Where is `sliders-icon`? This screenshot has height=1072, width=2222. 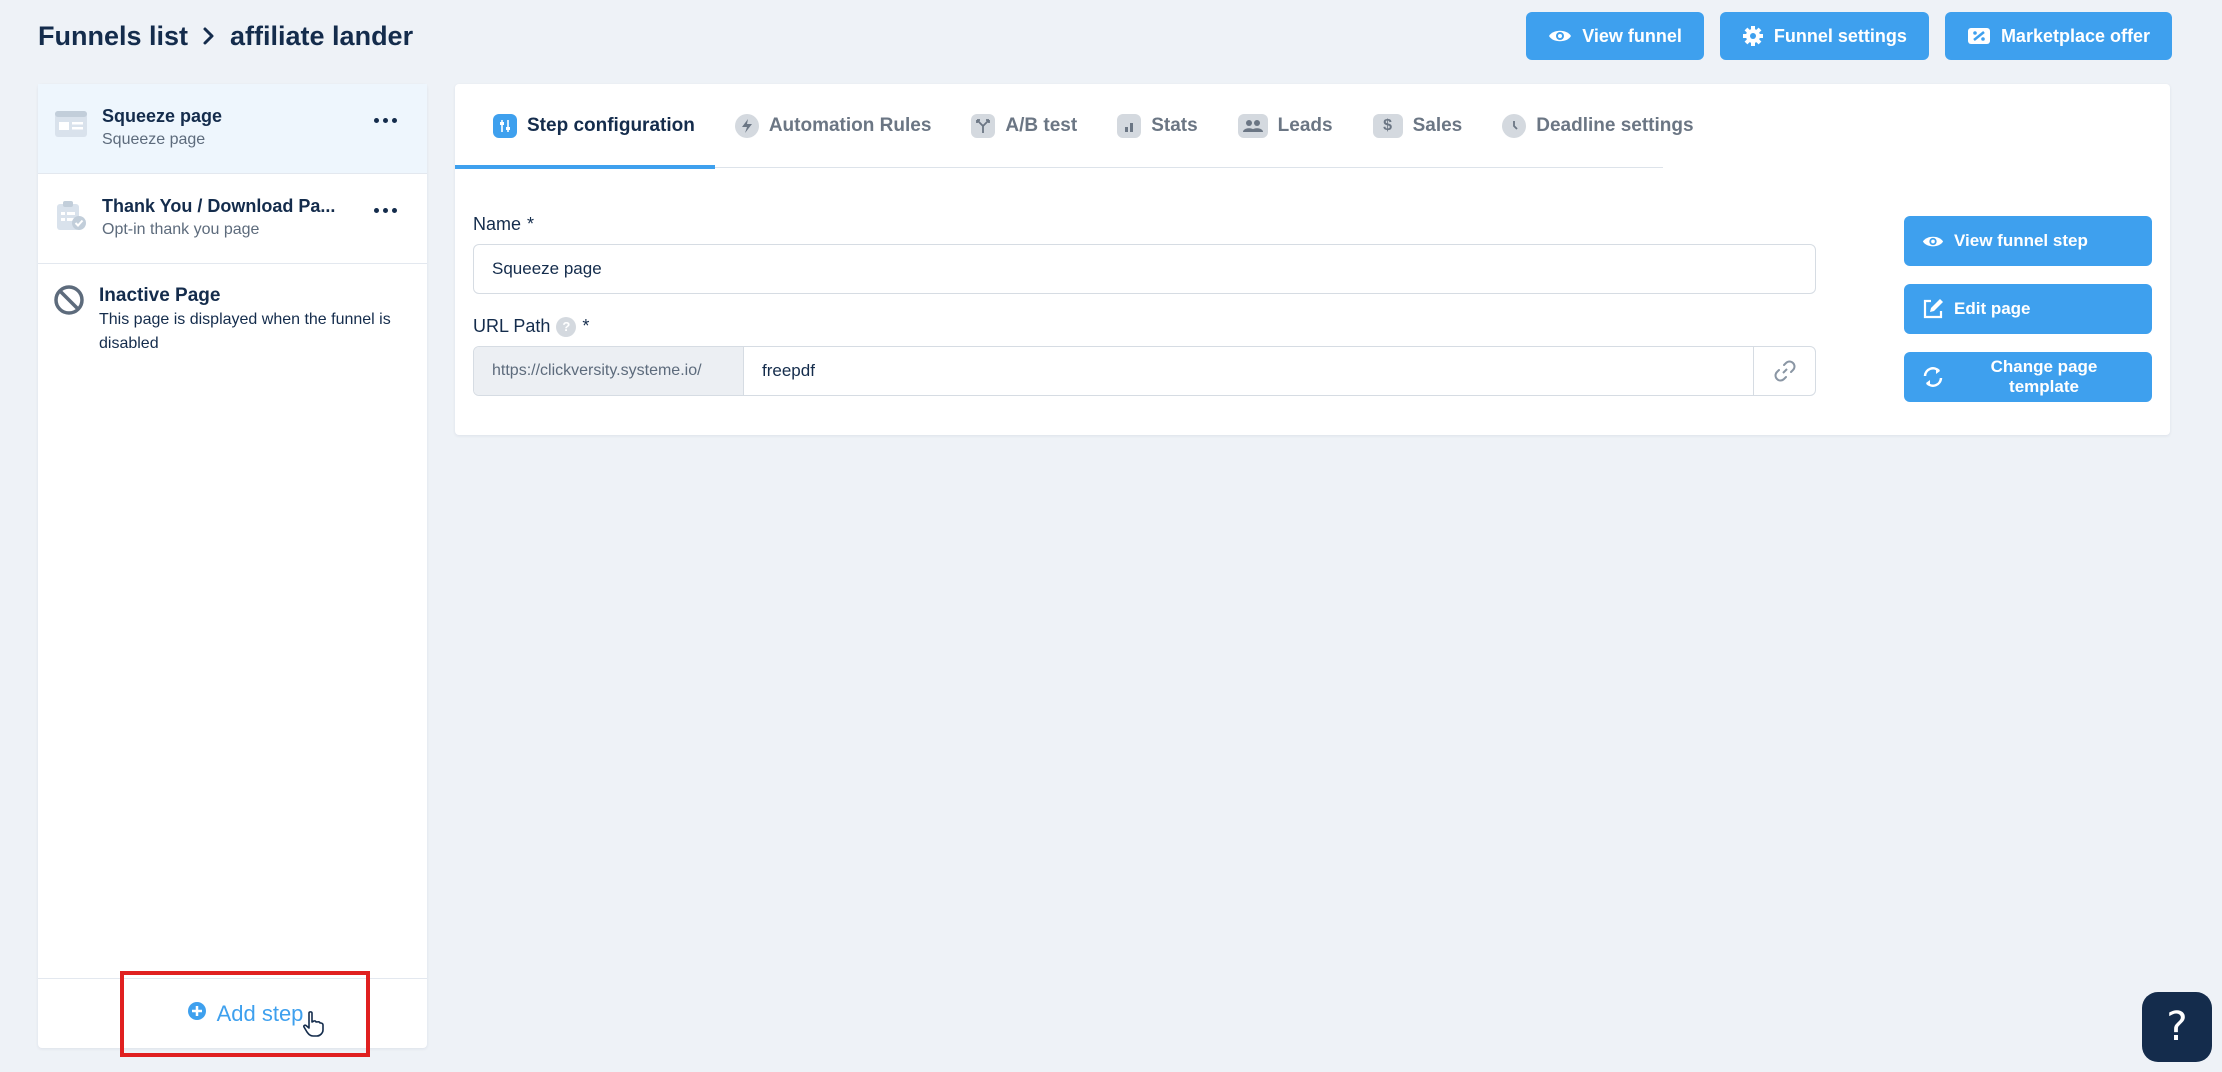
sliders-icon is located at coordinates (505, 125).